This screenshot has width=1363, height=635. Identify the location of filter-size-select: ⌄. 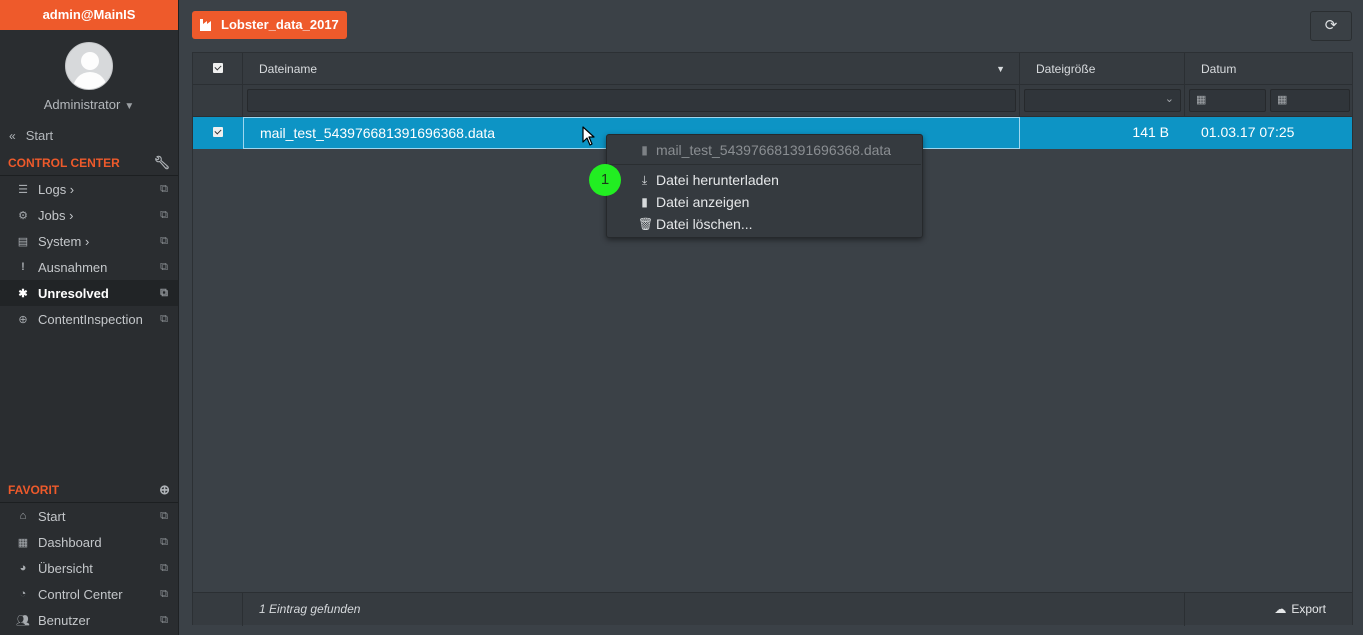
(1102, 100).